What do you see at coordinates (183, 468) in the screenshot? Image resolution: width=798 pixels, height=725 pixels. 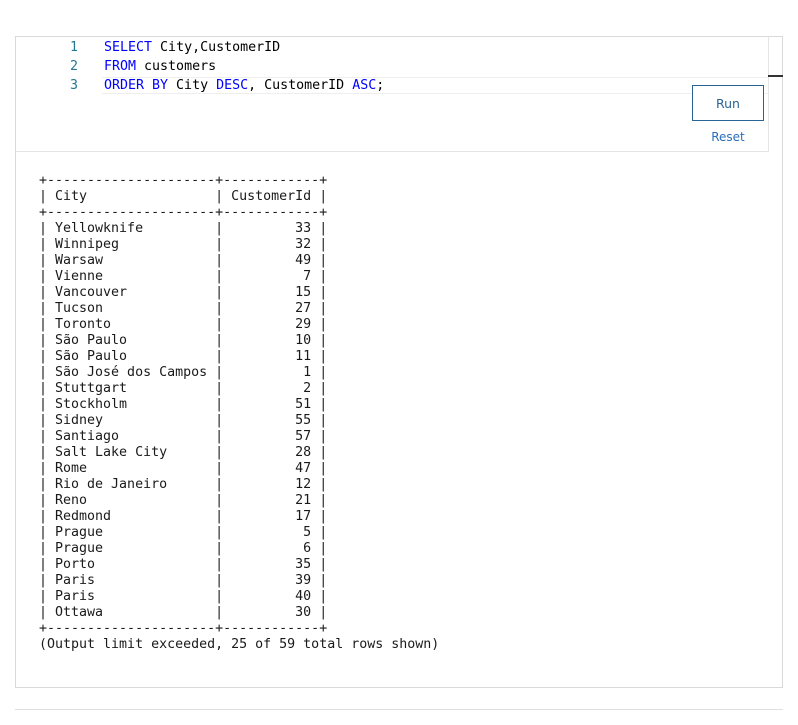 I see `table-row: | Rome | 47 |` at bounding box center [183, 468].